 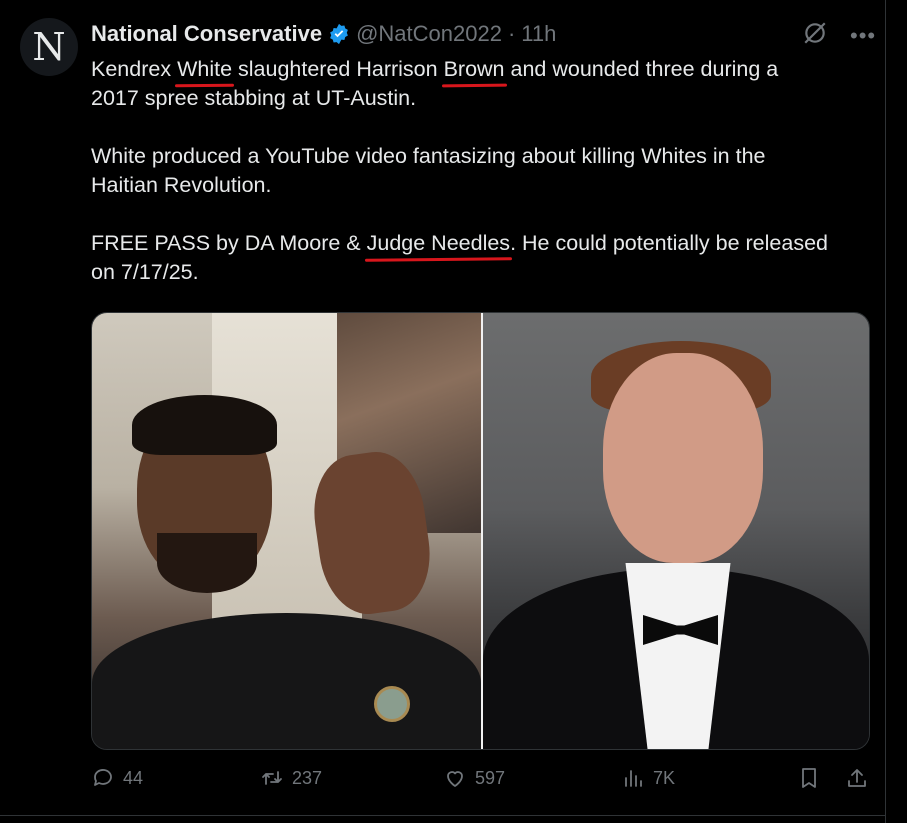 I want to click on tweet-actions: 44 237 597 7K, so click(x=480, y=781).